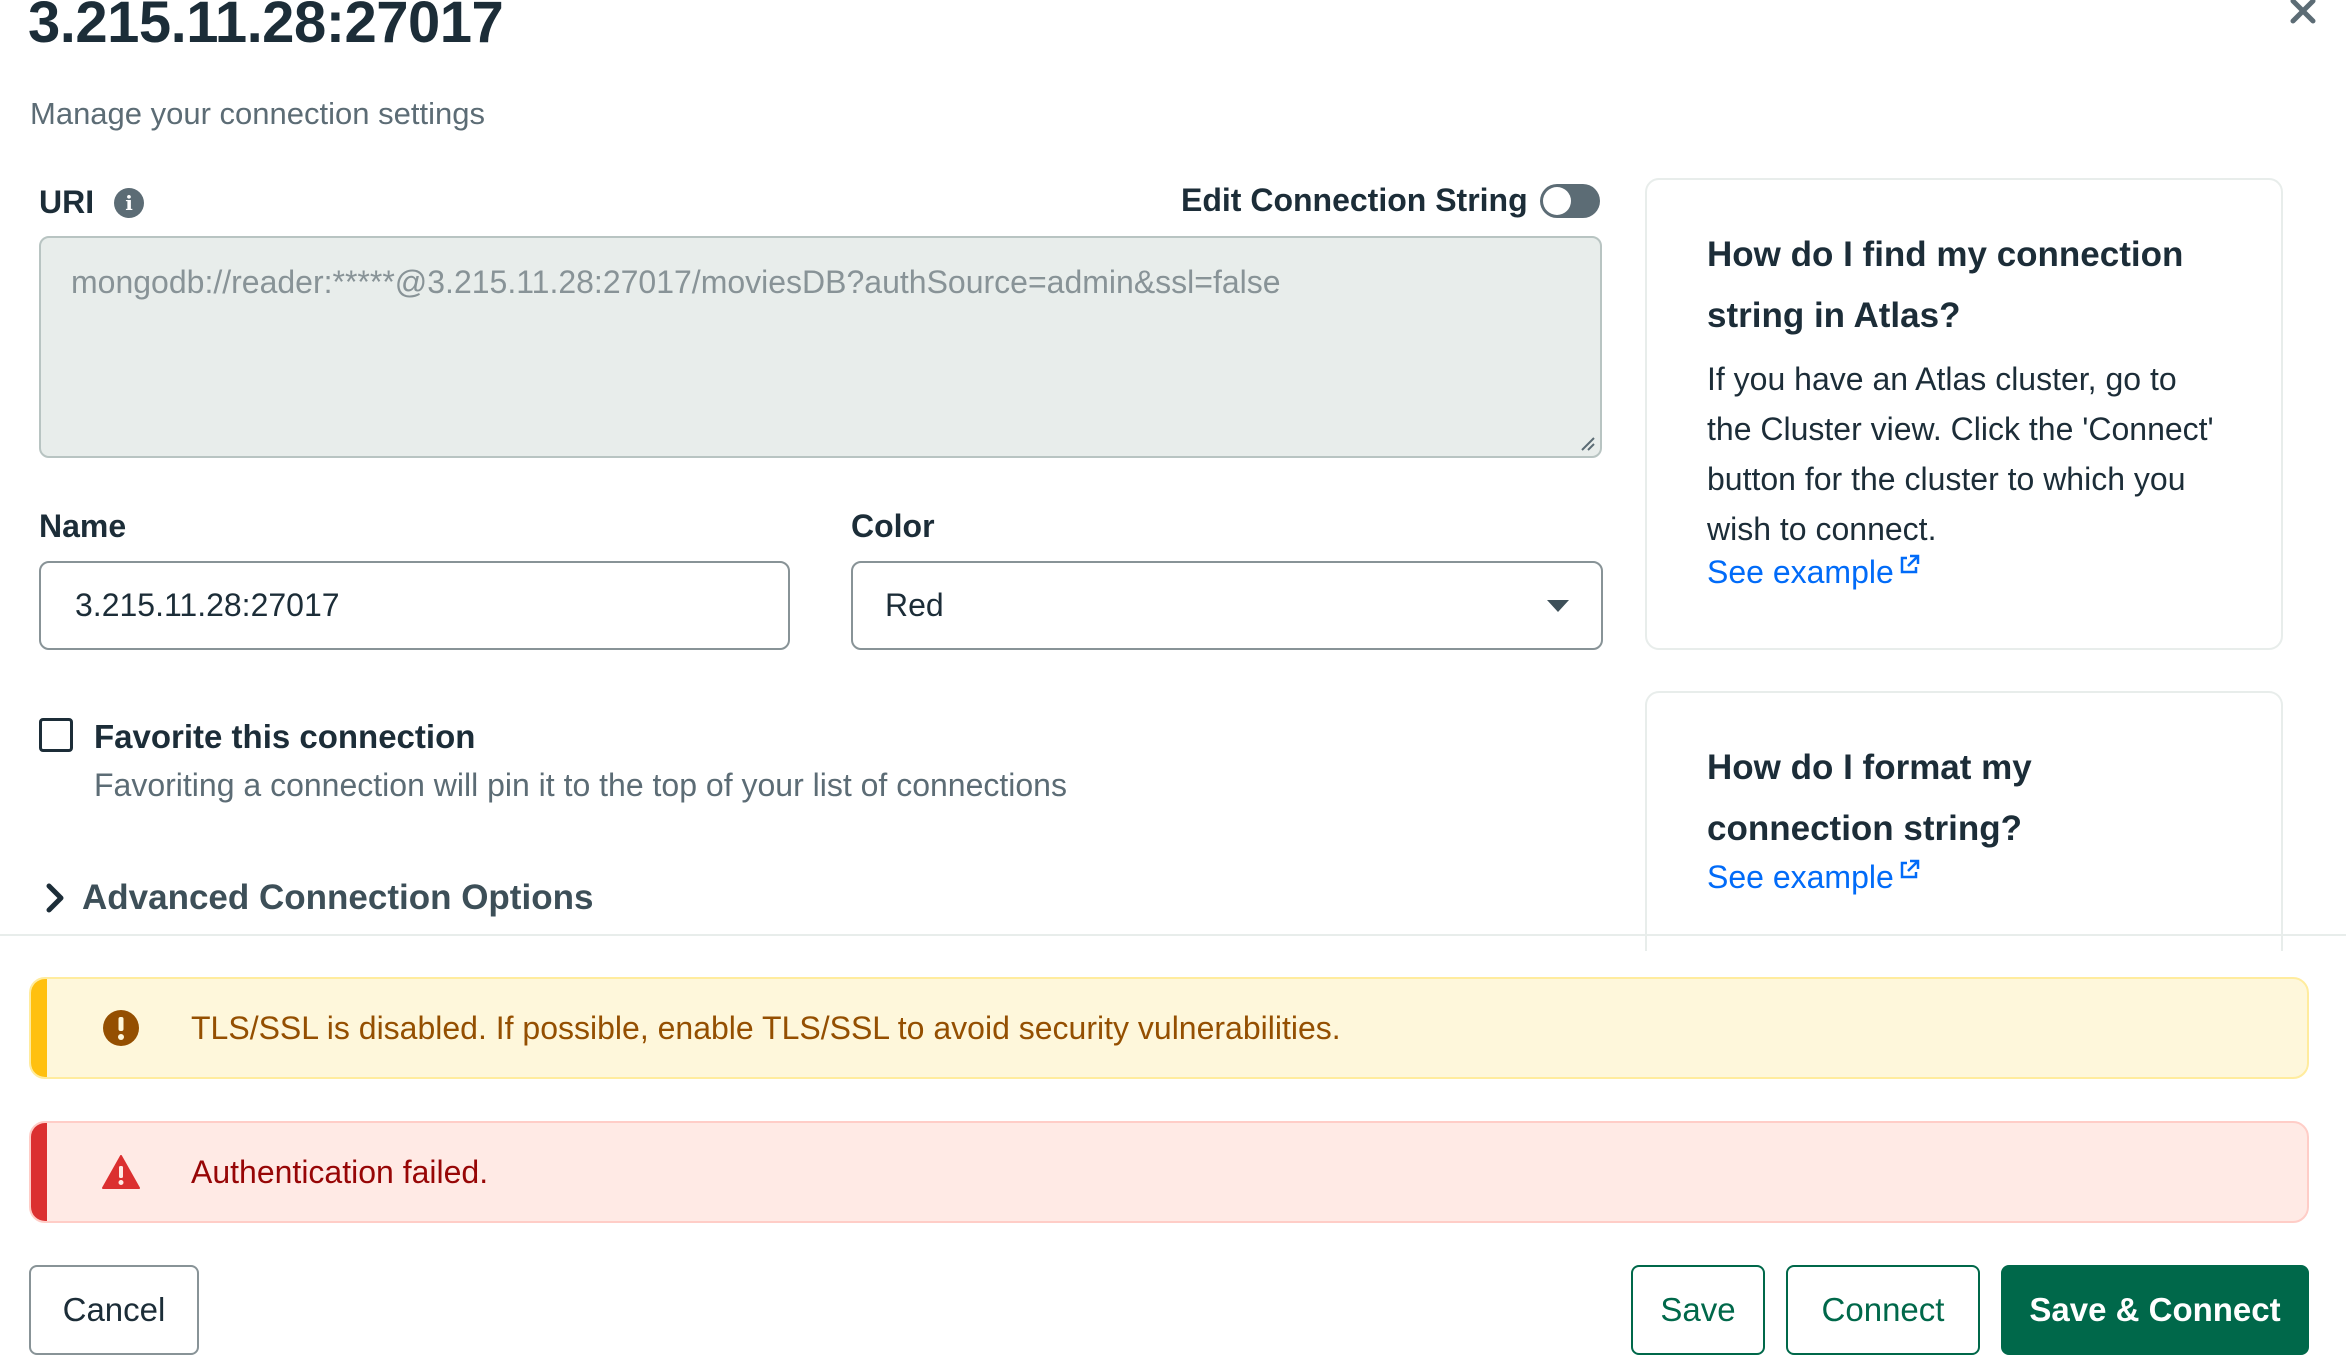  What do you see at coordinates (1869, 798) in the screenshot?
I see `help-card-title: How do I format my connection string?` at bounding box center [1869, 798].